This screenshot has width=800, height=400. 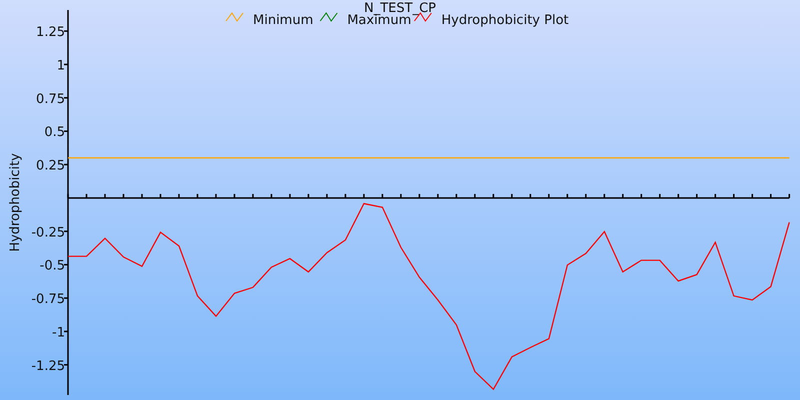 I want to click on y-tick-label: -0.75, so click(x=48, y=300).